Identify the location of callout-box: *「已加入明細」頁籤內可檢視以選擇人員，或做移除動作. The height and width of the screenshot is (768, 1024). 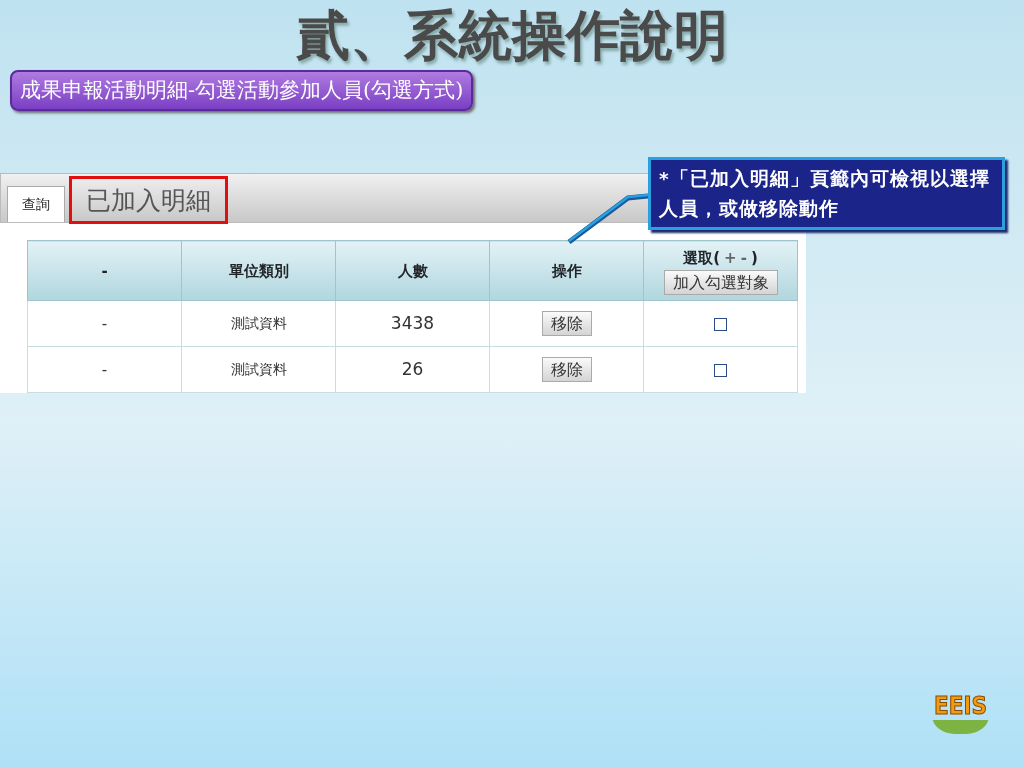
(826, 194).